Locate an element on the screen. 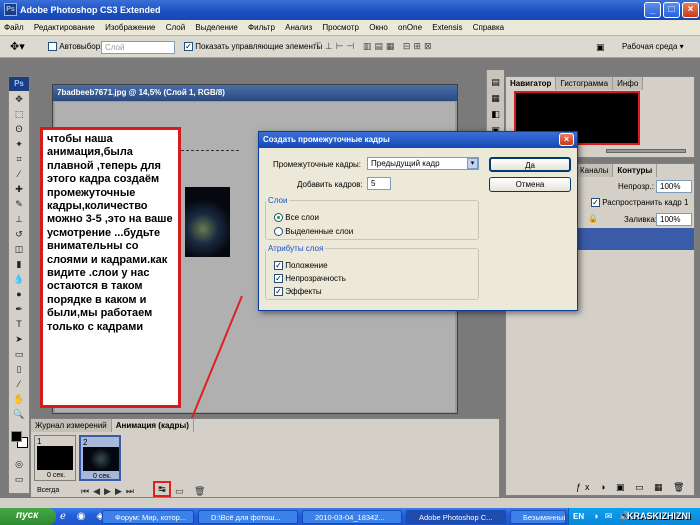 Image resolution: width=700 pixels, height=525 pixels. marquee-tool-icon: ⬚ is located at coordinates (19, 114).